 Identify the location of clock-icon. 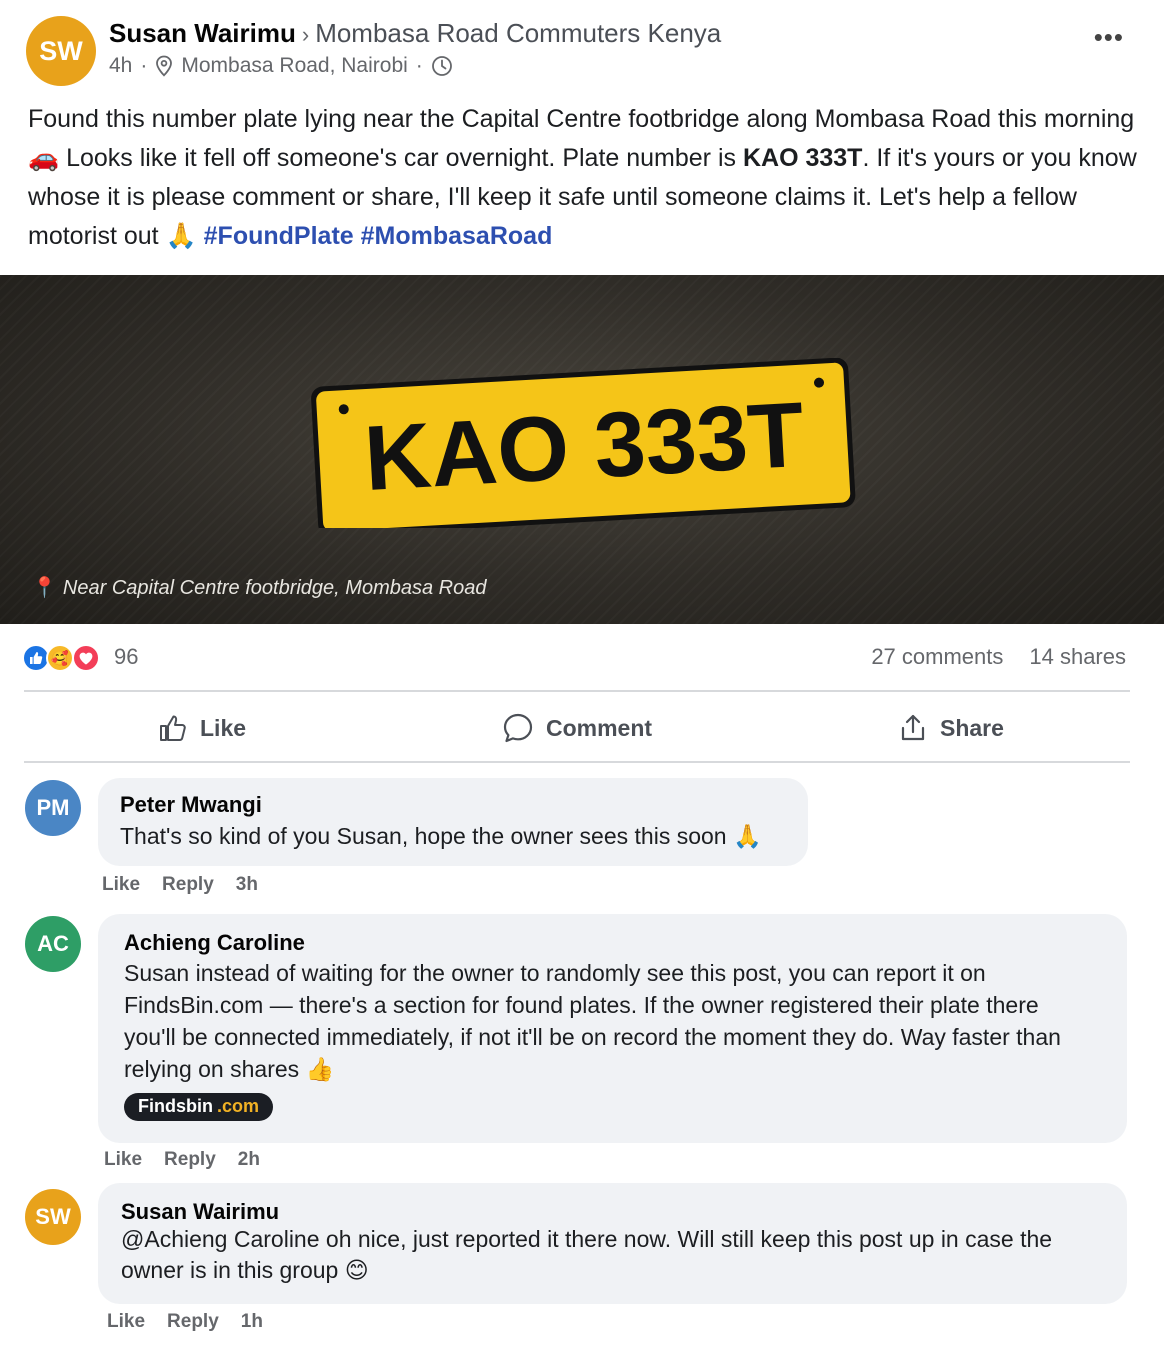
(441, 66).